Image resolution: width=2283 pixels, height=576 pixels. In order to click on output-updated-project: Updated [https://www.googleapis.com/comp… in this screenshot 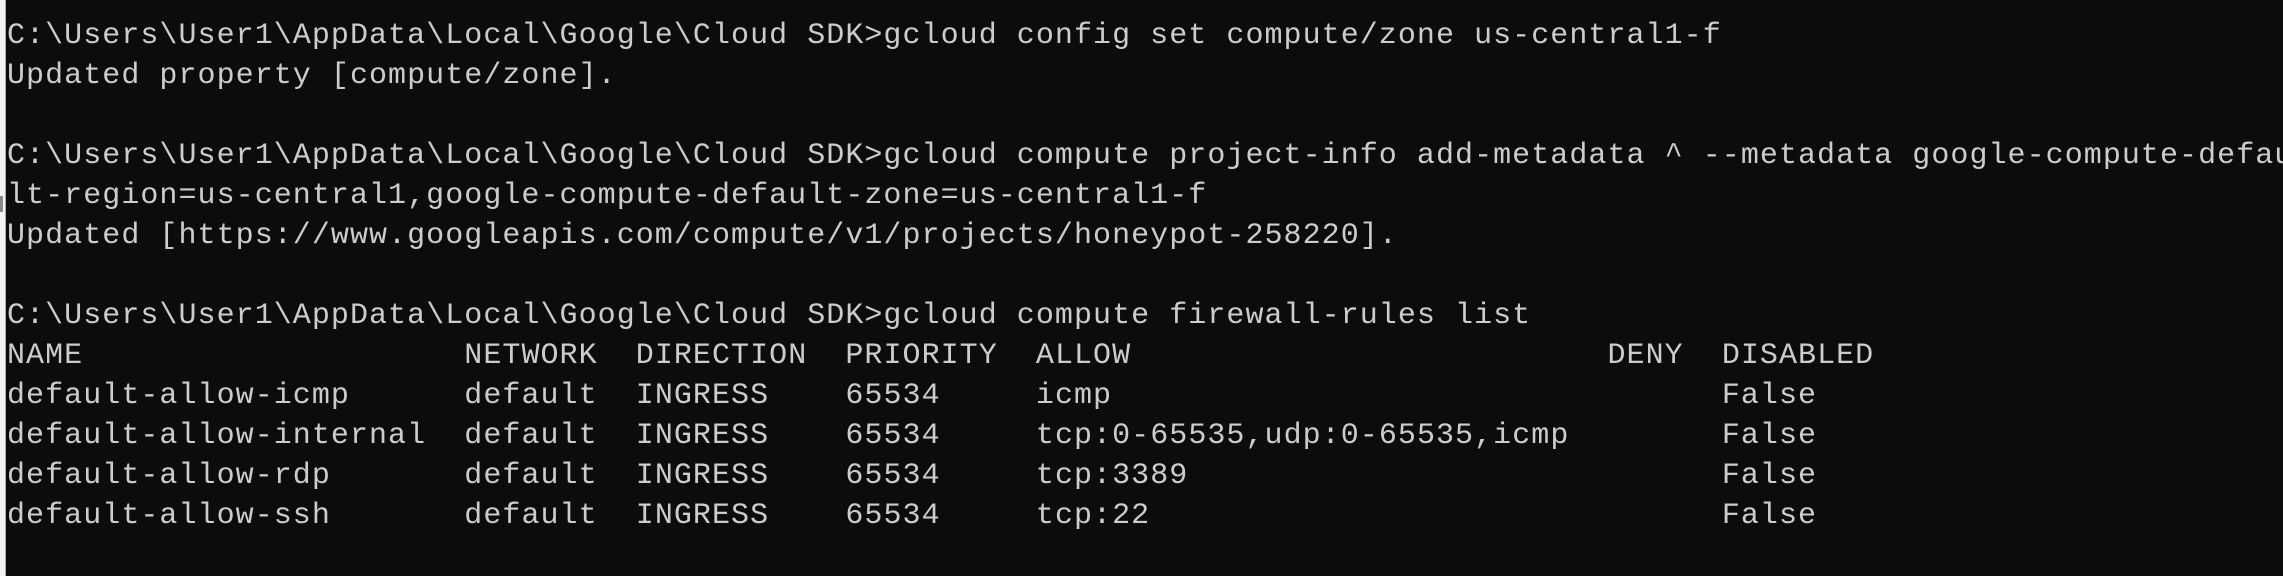, I will do `click(702, 236)`.